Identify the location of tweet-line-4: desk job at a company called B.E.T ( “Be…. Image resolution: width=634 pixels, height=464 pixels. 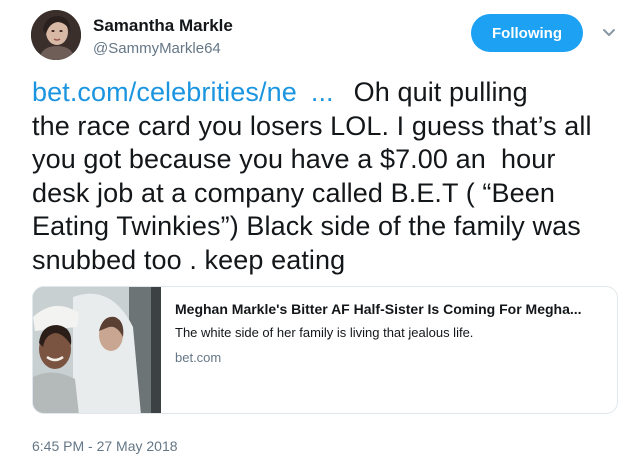
(293, 192).